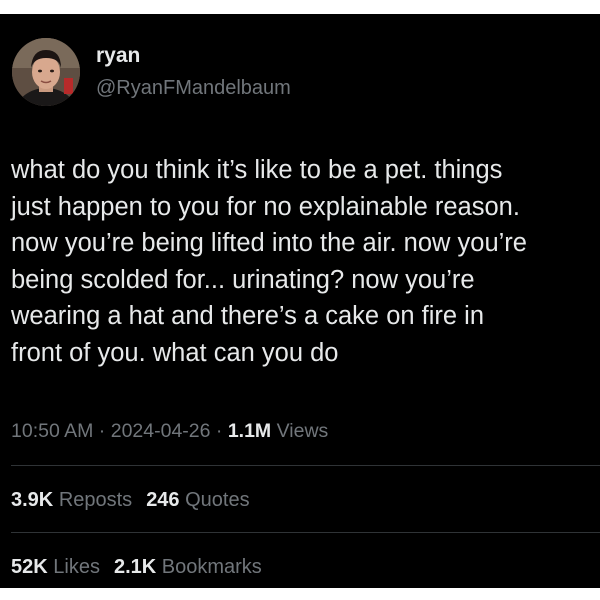 This screenshot has height=600, width=600. I want to click on likes-stat: 52K Likes, so click(55, 567).